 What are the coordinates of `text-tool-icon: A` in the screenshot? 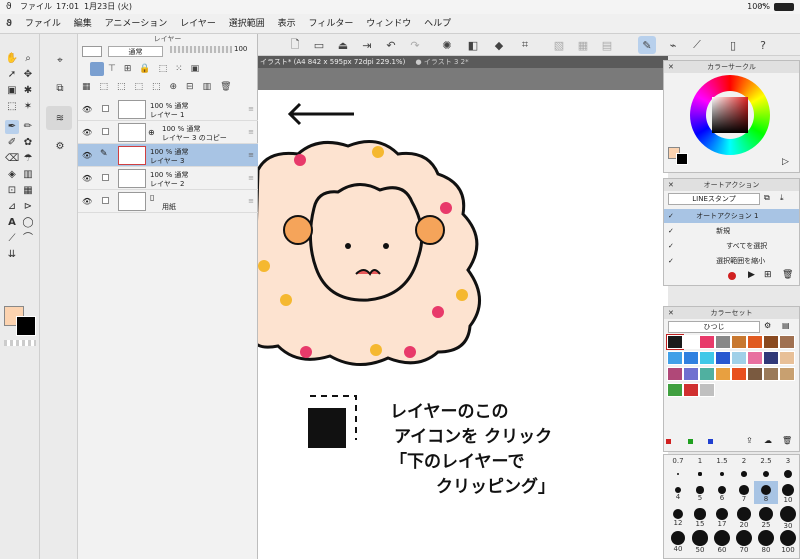 It's located at (12, 223).